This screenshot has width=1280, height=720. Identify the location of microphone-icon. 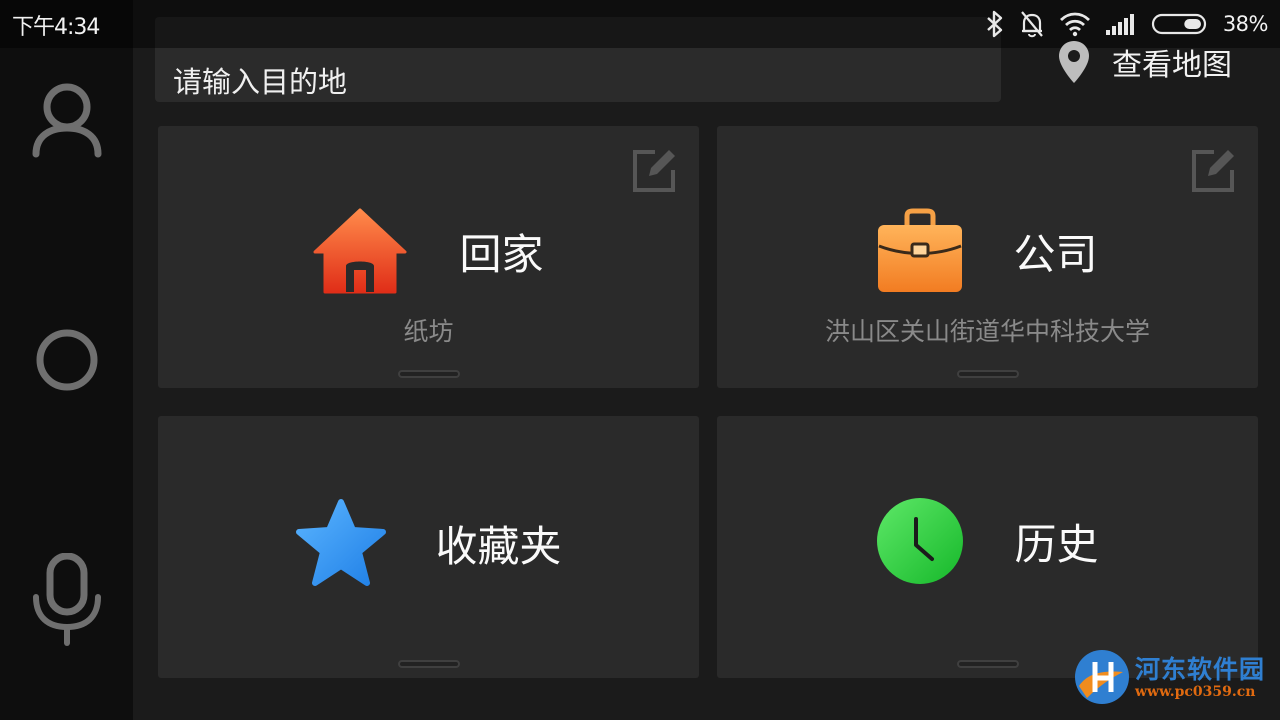
(66, 599).